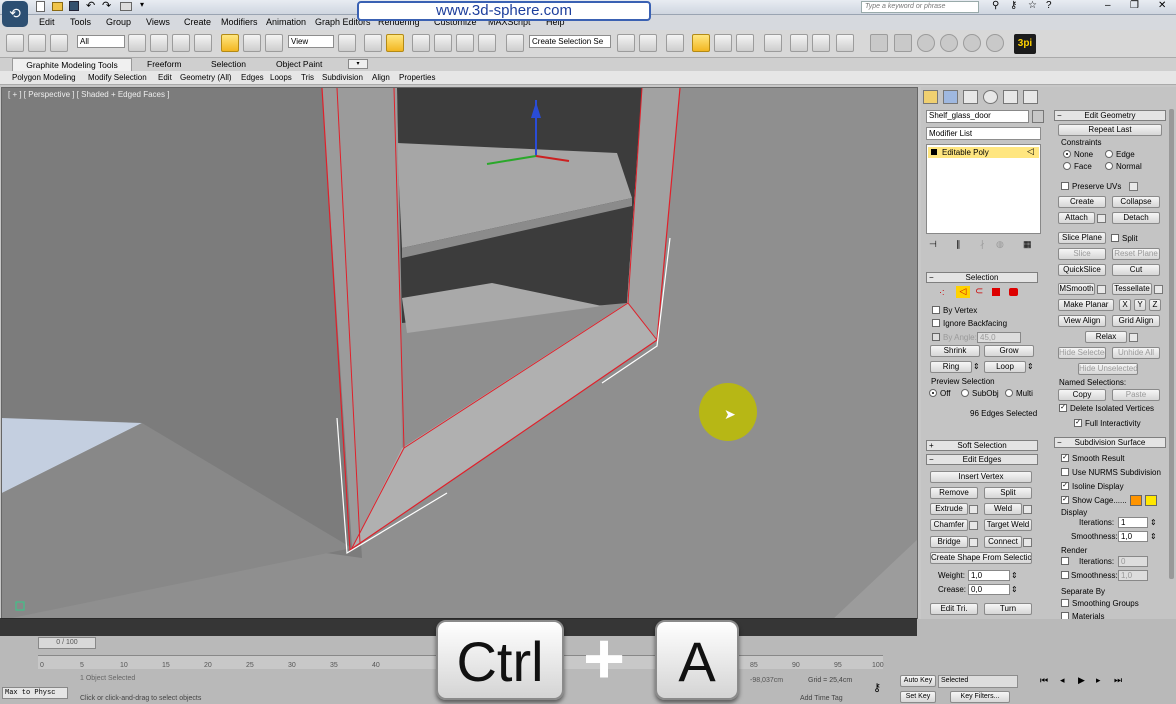 The image size is (1176, 704). Describe the element at coordinates (228, 64) in the screenshot. I see `tab-selection: Selection` at that location.